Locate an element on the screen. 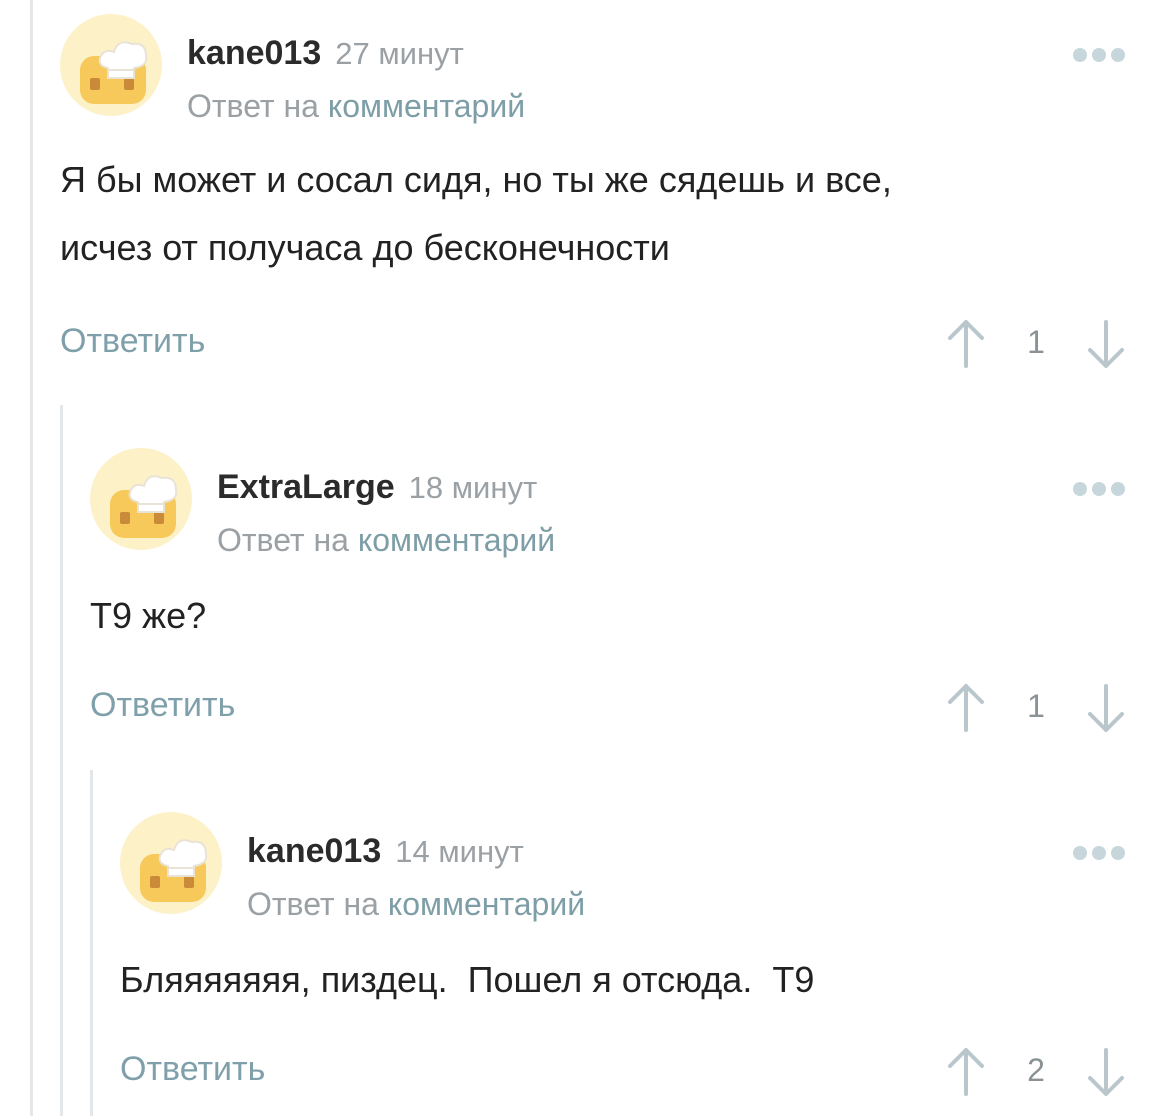  comment-time: 27 минут is located at coordinates (399, 53).